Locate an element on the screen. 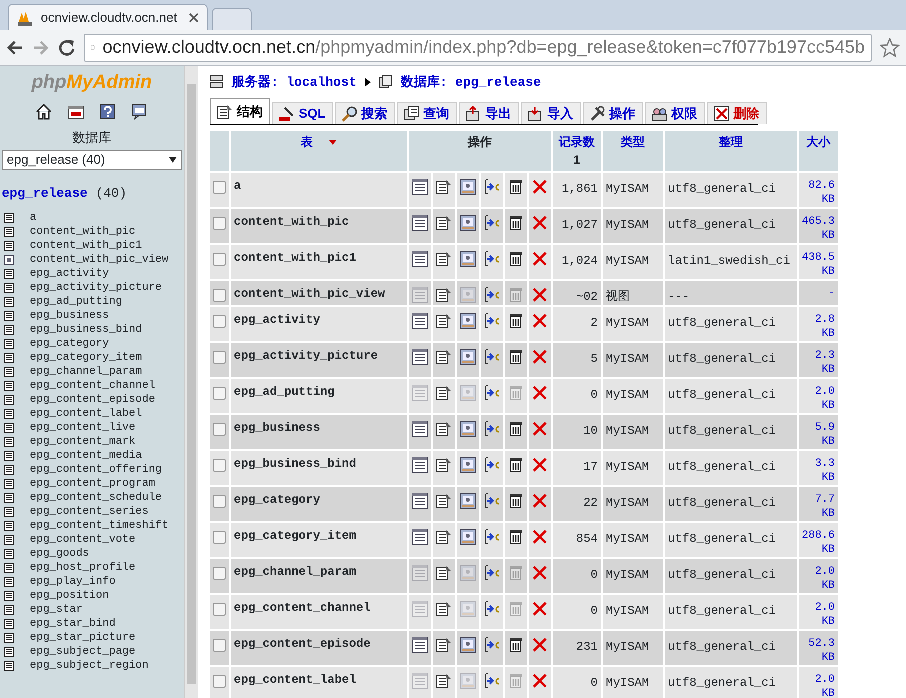 Image resolution: width=906 pixels, height=698 pixels. table-size: 438.5 is located at coordinates (819, 258).